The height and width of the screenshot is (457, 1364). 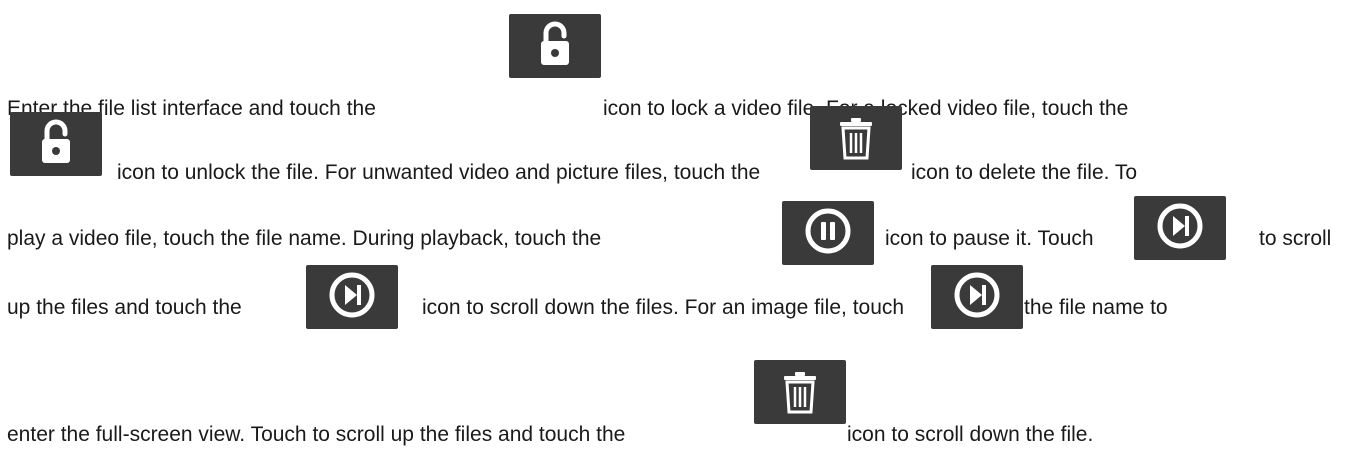 What do you see at coordinates (1096, 307) in the screenshot?
I see `line-4-text-c: the file name to` at bounding box center [1096, 307].